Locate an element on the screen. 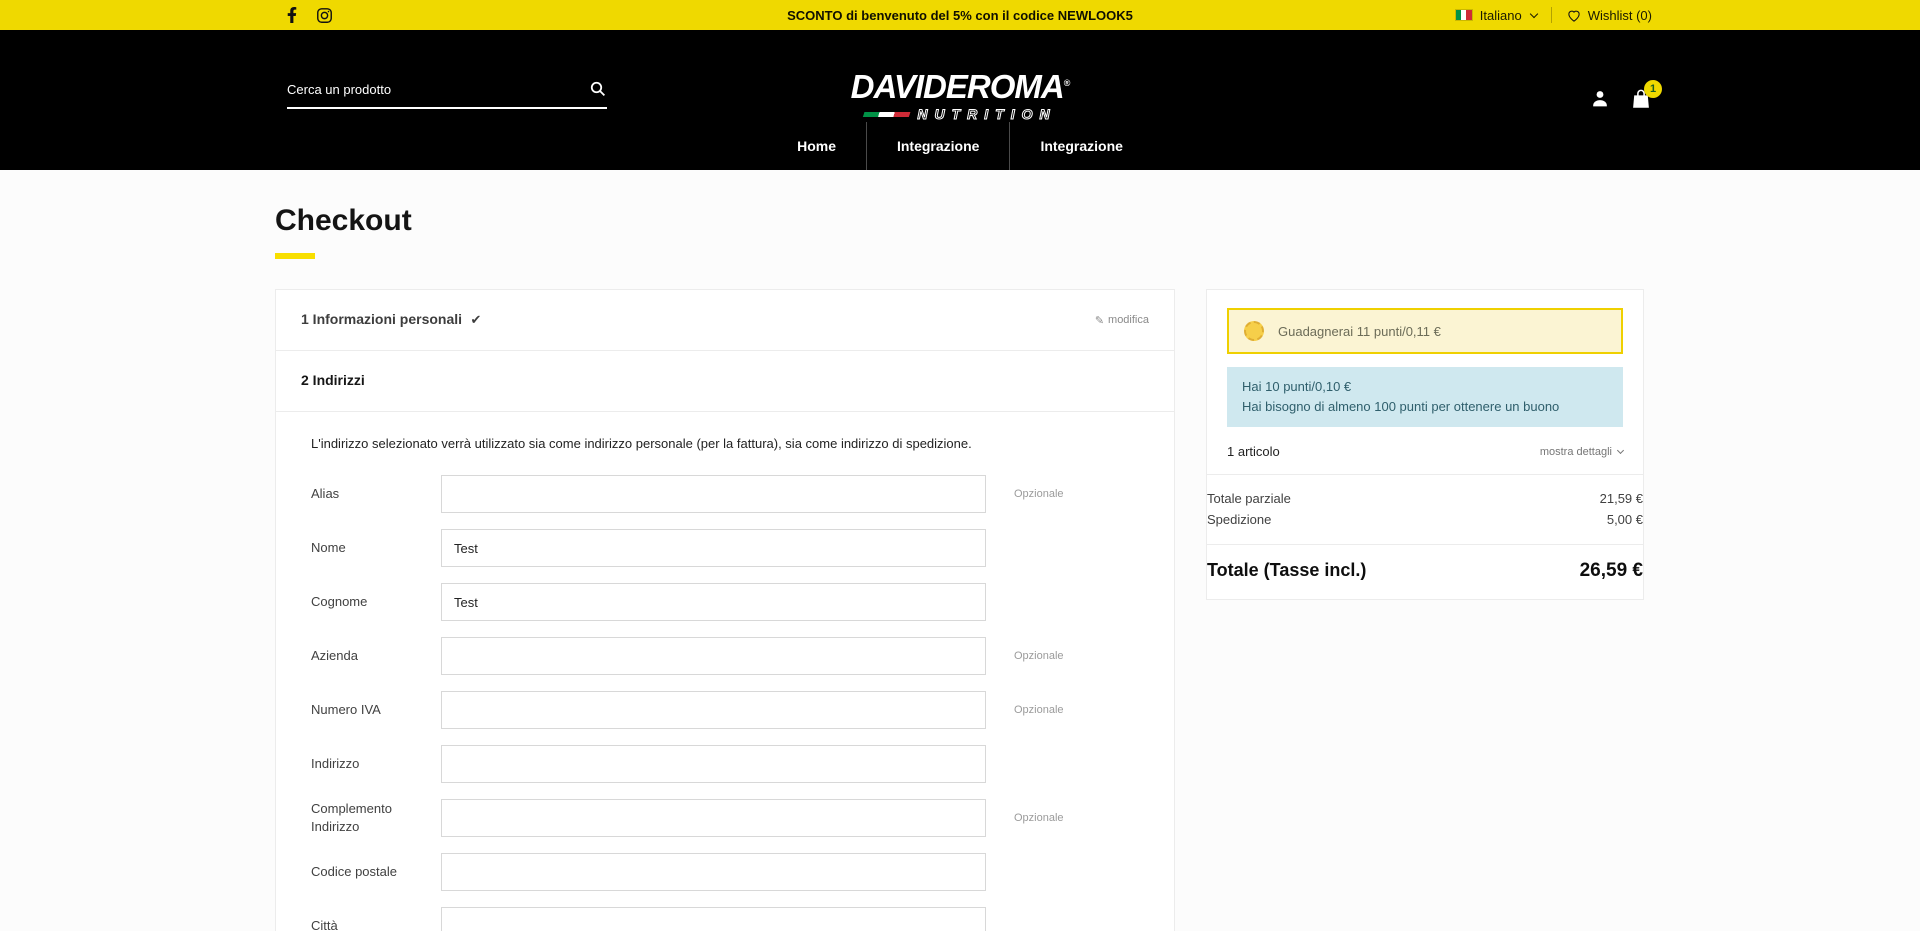  nav-item-integrazione-1: Integrazione is located at coordinates (938, 146).